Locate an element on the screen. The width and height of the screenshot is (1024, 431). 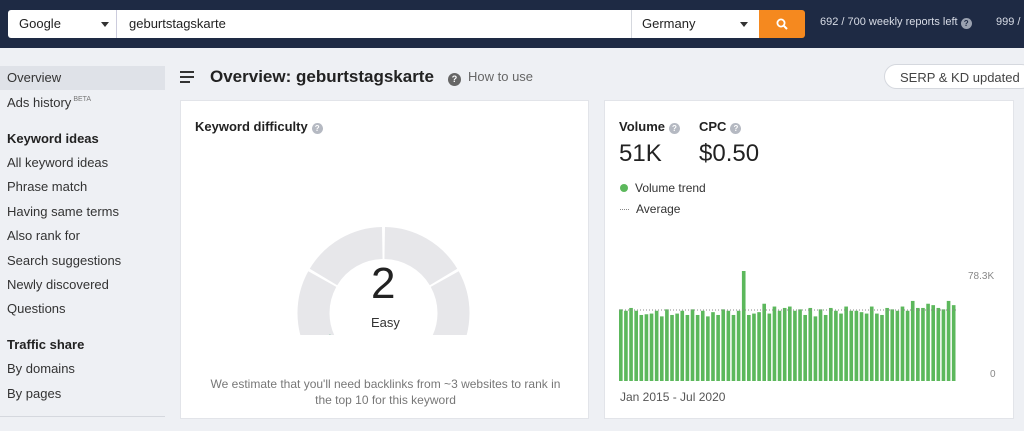
serp-kd-updated-badge: SERP & KD updated is located at coordinates (954, 76).